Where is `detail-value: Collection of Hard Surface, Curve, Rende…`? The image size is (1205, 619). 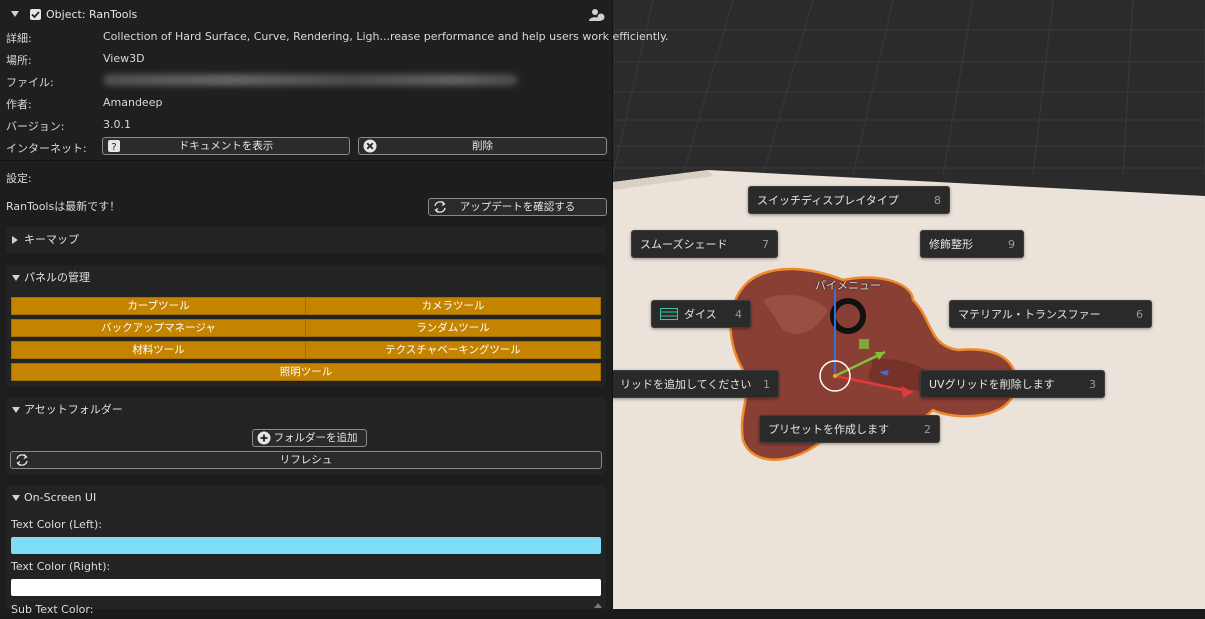
detail-value: Collection of Hard Surface, Curve, Rende… is located at coordinates (386, 36).